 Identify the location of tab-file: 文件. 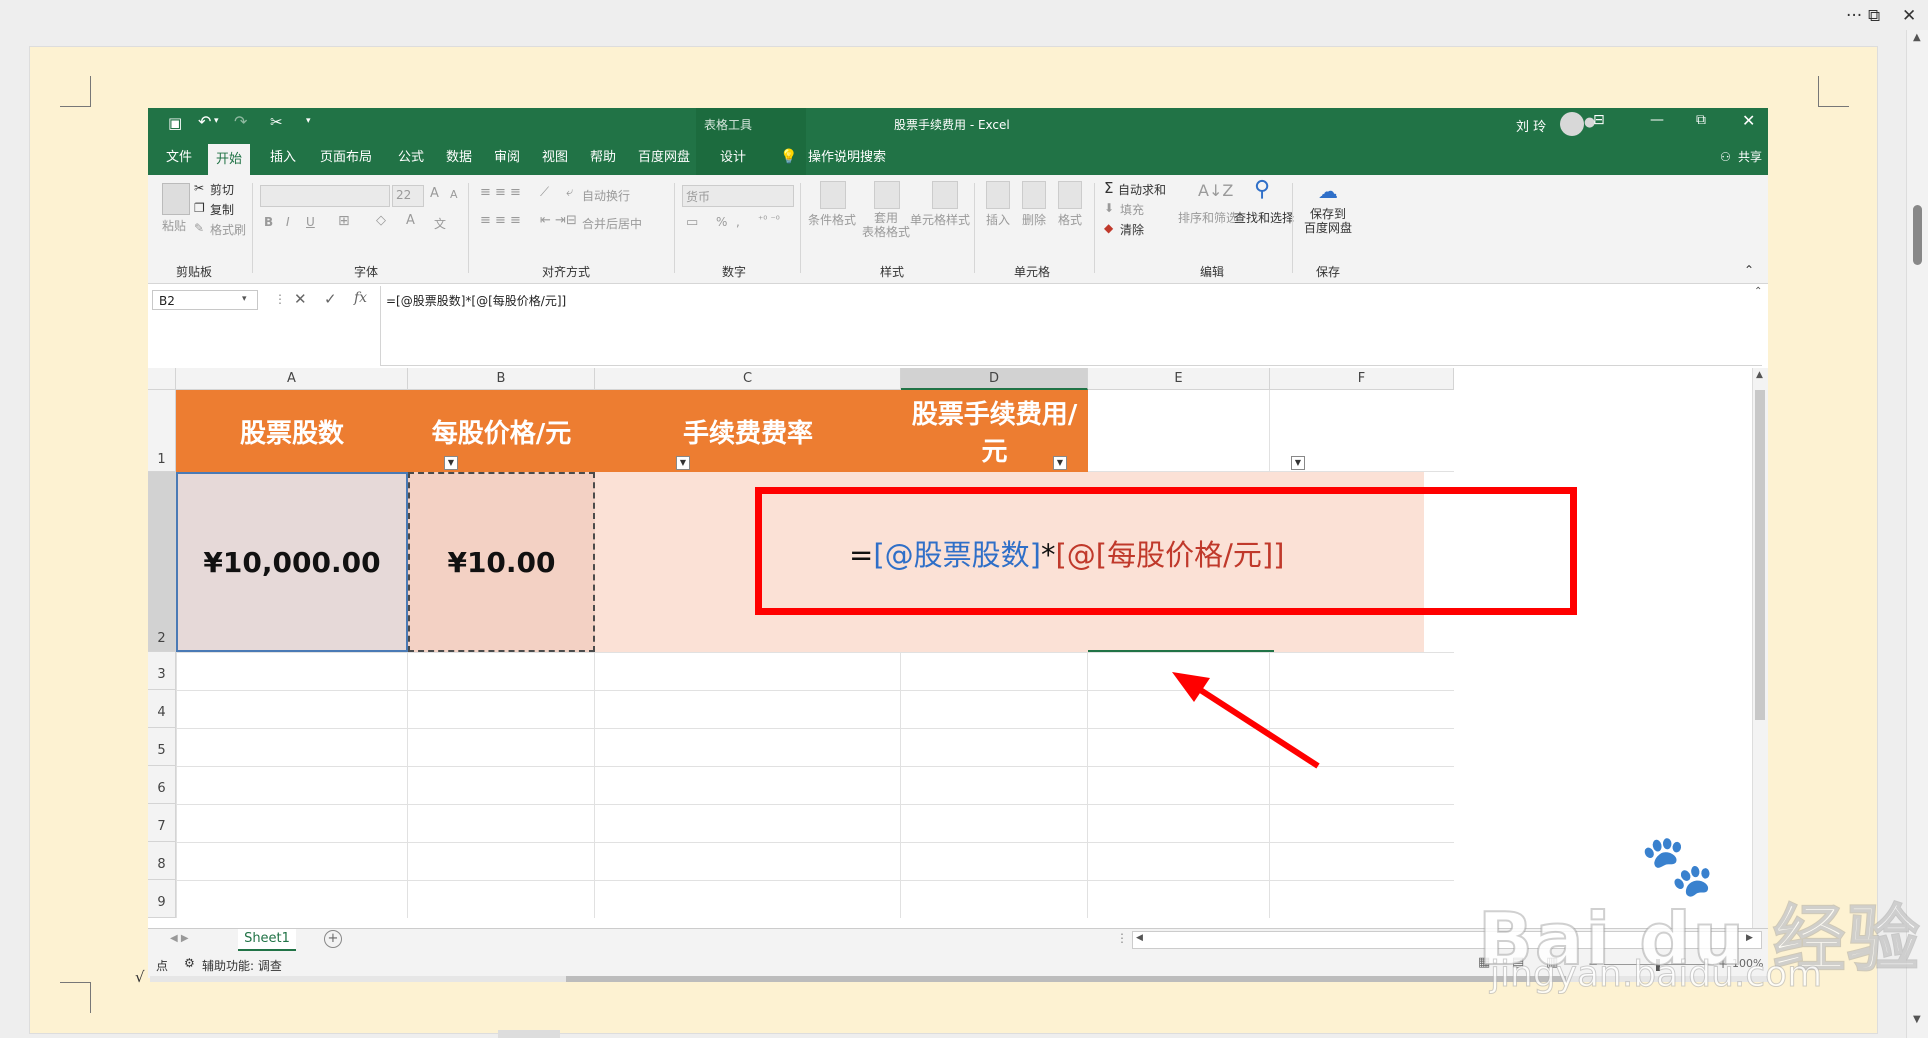
(179, 157).